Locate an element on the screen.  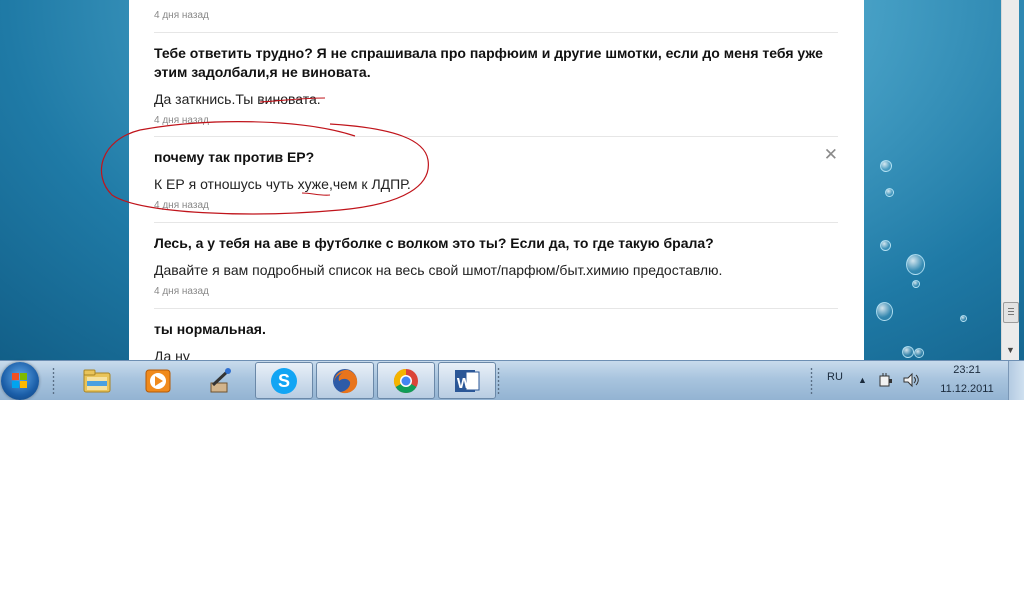
word-icon: W is located at coordinates (467, 380).